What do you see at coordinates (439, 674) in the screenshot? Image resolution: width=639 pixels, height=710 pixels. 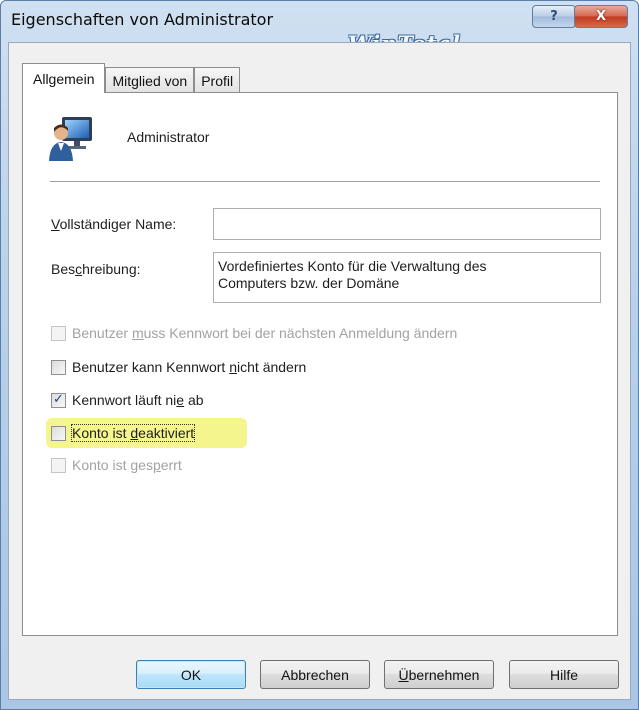 I see `apply-button: Übernehmen` at bounding box center [439, 674].